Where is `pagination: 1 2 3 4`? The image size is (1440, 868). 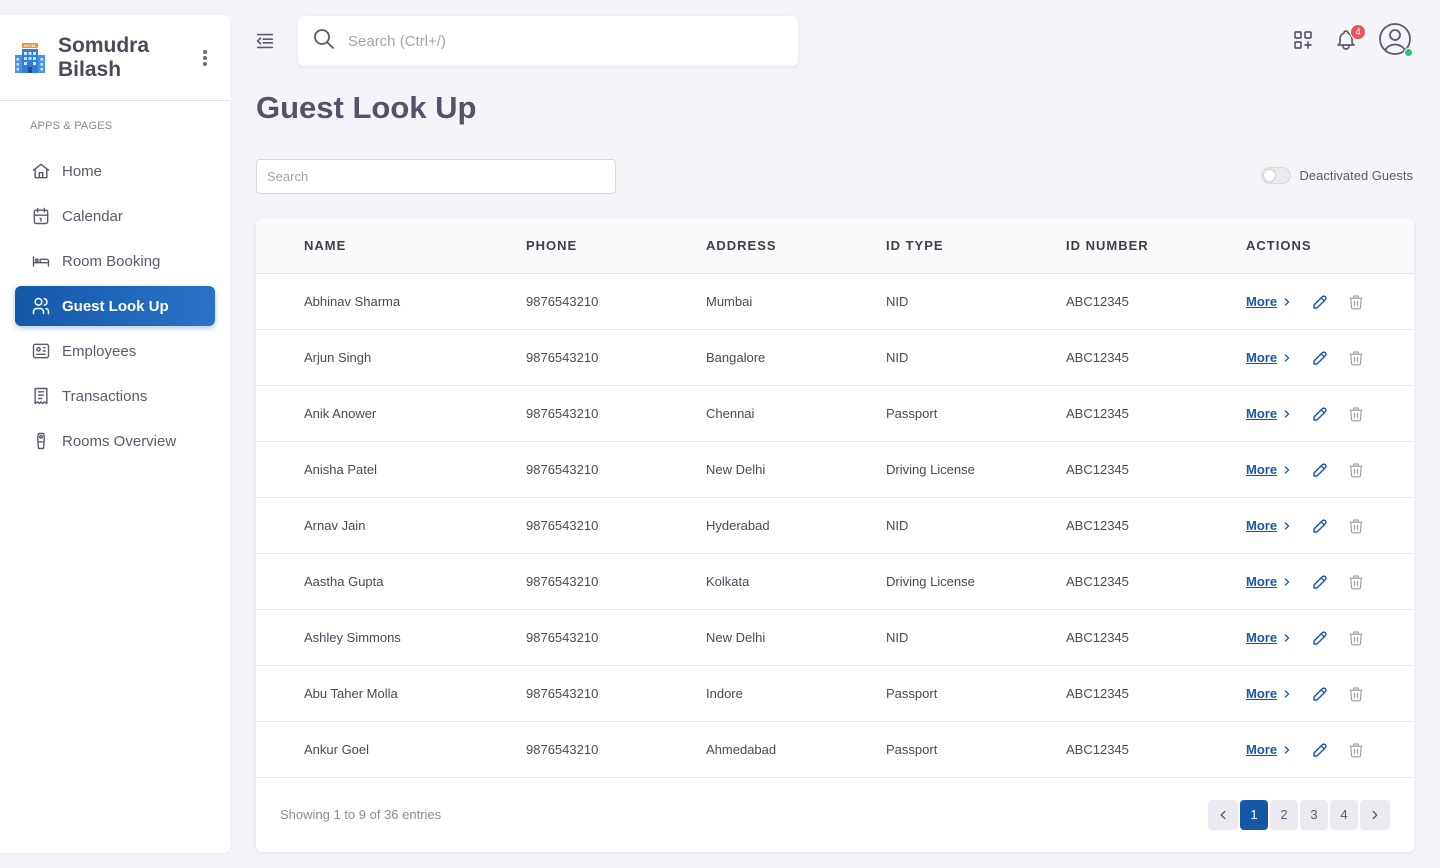 pagination: 1 2 3 4 is located at coordinates (1298, 814).